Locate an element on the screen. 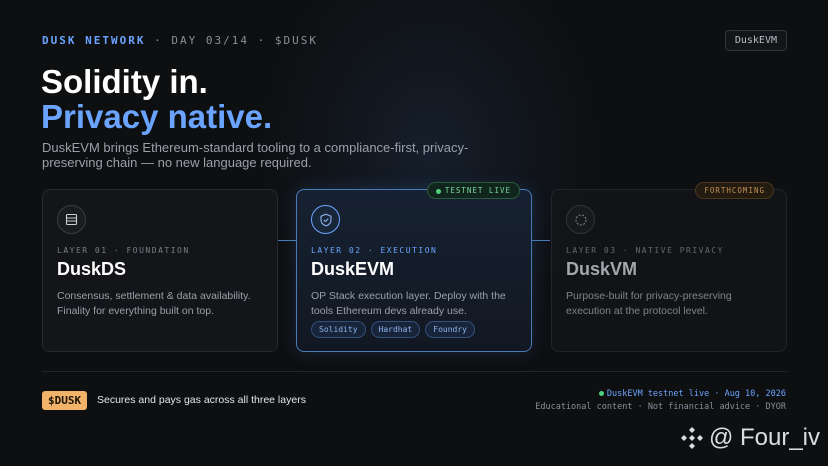 This screenshot has height=466, width=828. headline-line-2: Privacy native. is located at coordinates (157, 116).